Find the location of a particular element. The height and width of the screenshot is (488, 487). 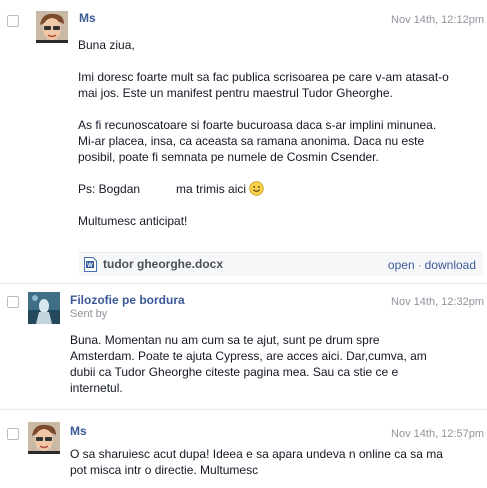

sender-name: Filozofie pe bordura is located at coordinates (127, 300).